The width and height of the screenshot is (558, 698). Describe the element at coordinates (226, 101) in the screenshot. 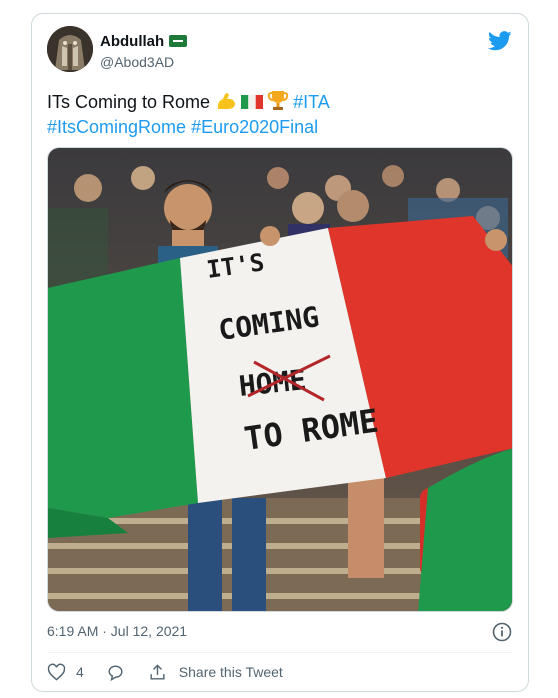

I see `flexed-biceps-icon` at that location.